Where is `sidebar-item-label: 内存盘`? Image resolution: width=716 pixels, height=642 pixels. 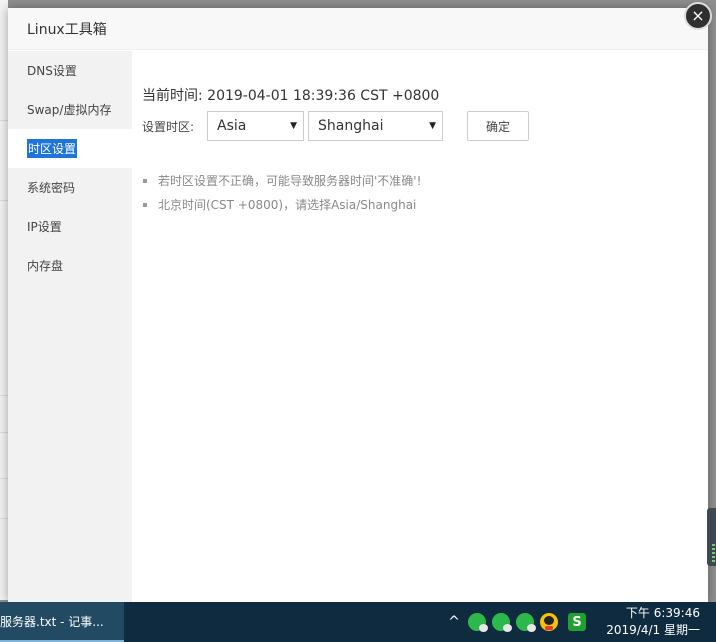
sidebar-item-label: 内存盘 is located at coordinates (45, 266).